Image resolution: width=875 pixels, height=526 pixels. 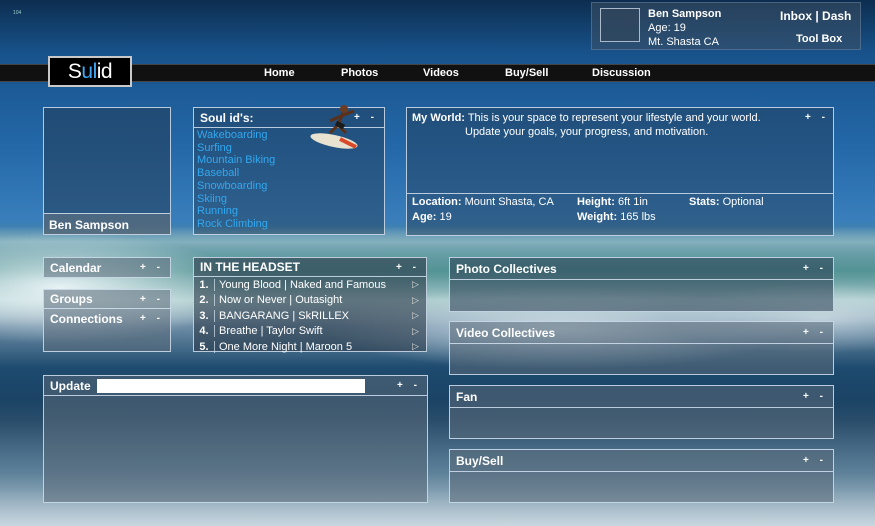 I want to click on photo-collectives-controls: + -, so click(x=815, y=268).